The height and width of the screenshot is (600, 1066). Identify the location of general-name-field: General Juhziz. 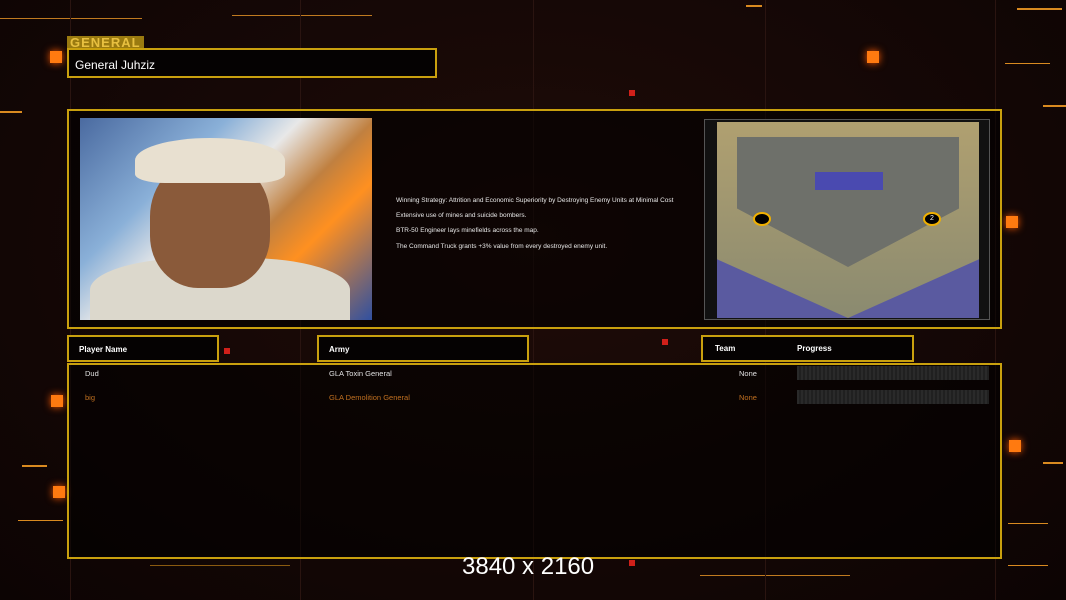
(252, 63).